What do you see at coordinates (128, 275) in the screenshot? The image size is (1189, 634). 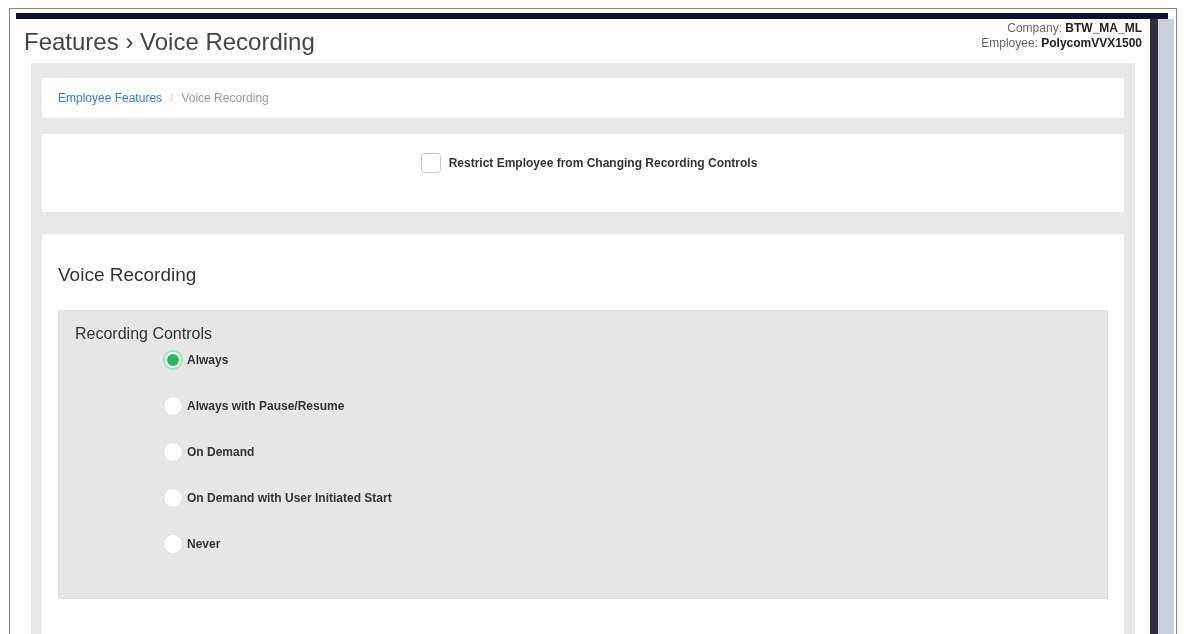 I see `section-title: Voice Recording` at bounding box center [128, 275].